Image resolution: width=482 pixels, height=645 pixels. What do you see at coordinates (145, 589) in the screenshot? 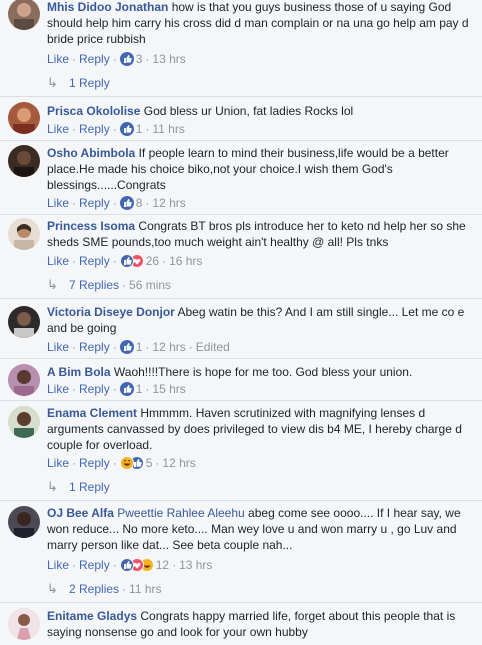
I see `replies-time: 11 hrs` at bounding box center [145, 589].